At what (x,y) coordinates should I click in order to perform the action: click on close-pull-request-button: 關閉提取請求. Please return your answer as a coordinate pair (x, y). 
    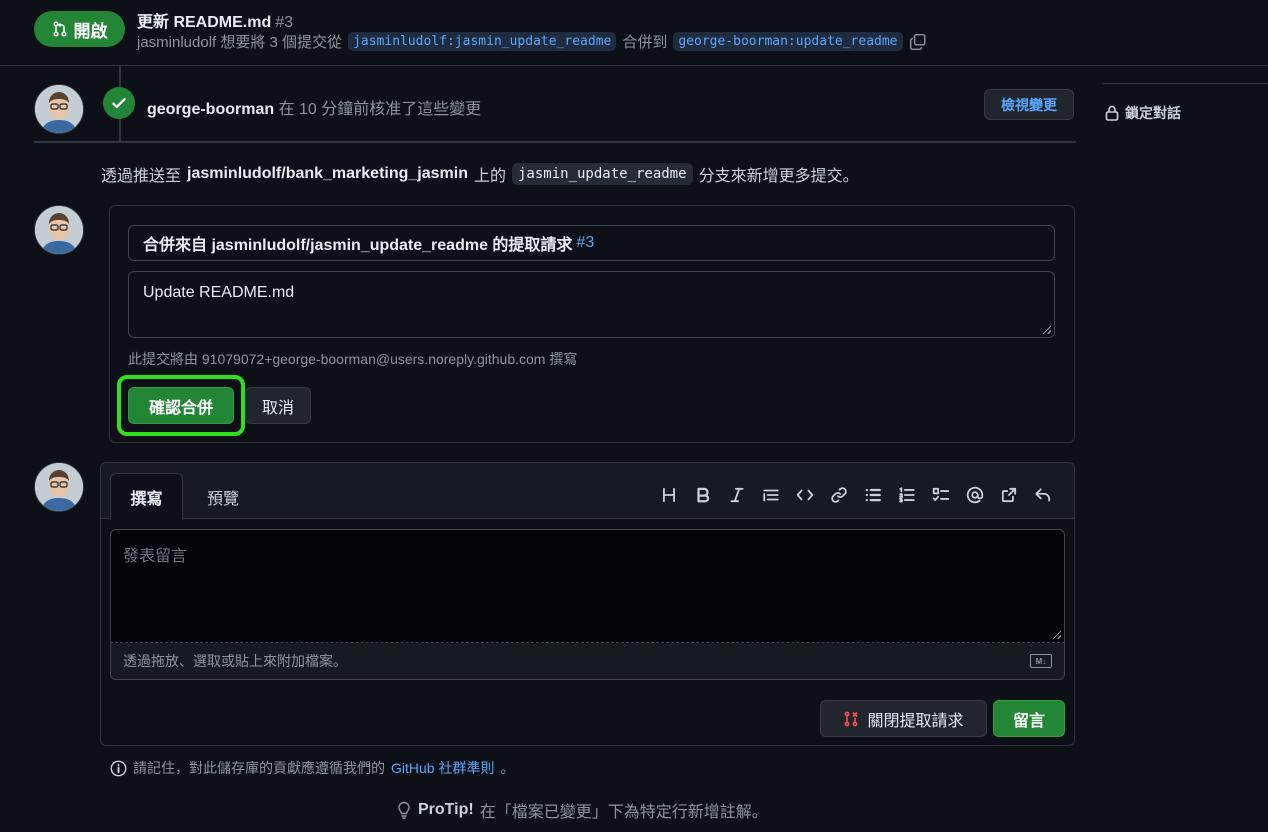
    Looking at the image, I should click on (903, 718).